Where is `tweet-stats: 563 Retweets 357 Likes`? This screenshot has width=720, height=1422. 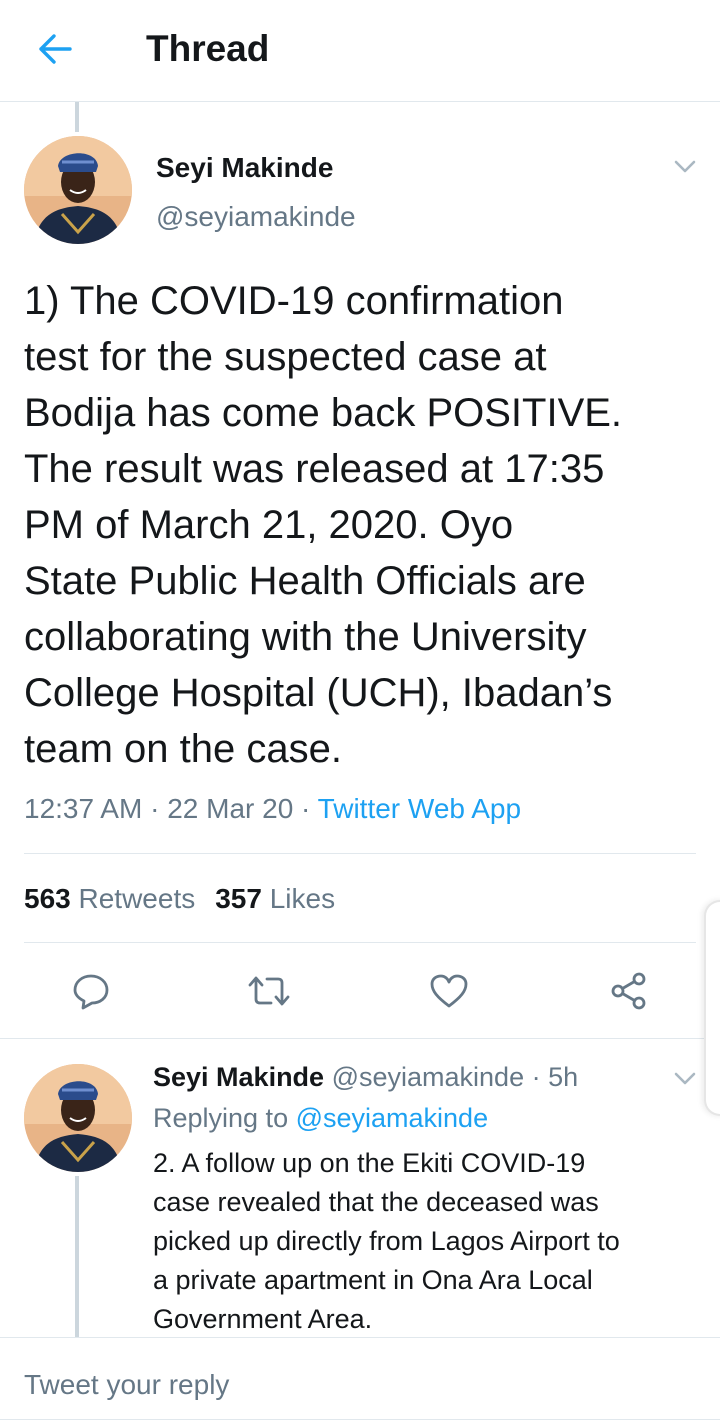
tweet-stats: 563 Retweets 357 Likes is located at coordinates (179, 899).